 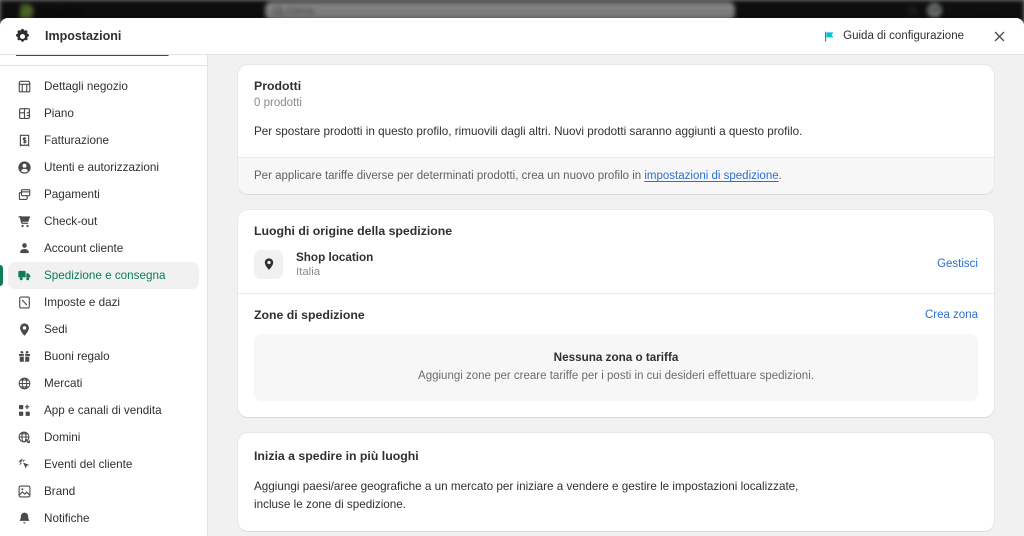 I want to click on modal-header-right: Guida di configurazione, so click(x=914, y=36).